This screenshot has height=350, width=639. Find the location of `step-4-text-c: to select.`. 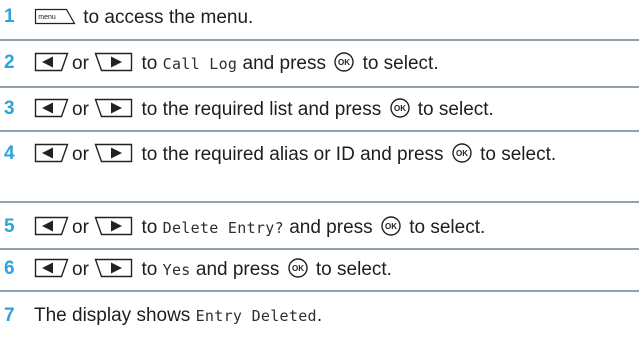

step-4-text-c: to select. is located at coordinates (518, 154).